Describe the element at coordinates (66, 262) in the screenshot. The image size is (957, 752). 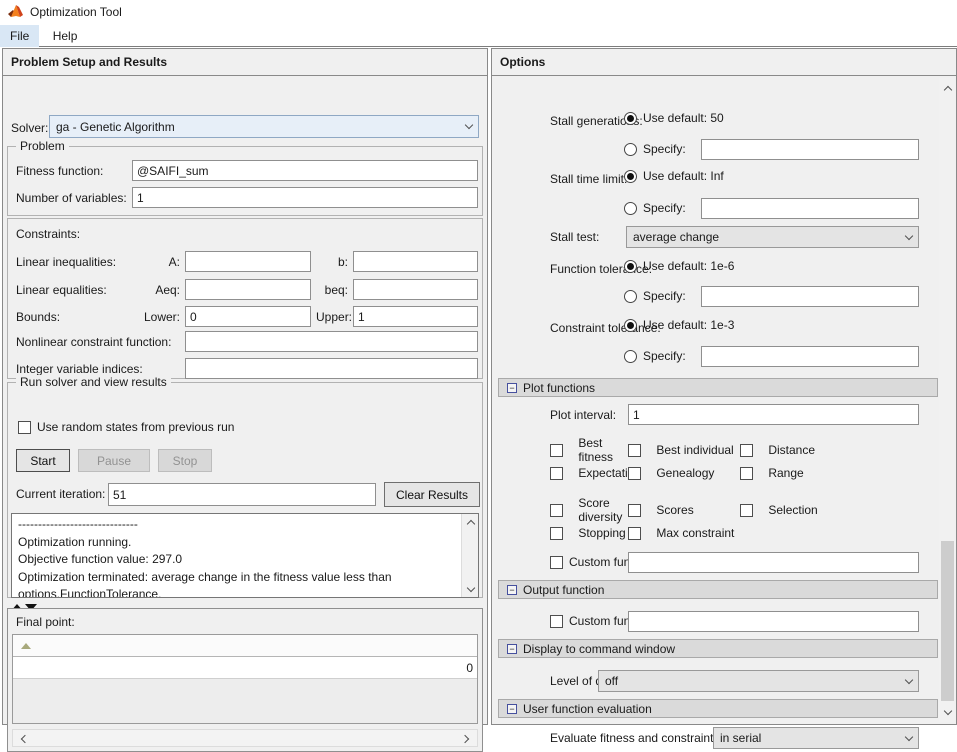
I see `linear-inequalities-label: Linear inequalities:` at that location.